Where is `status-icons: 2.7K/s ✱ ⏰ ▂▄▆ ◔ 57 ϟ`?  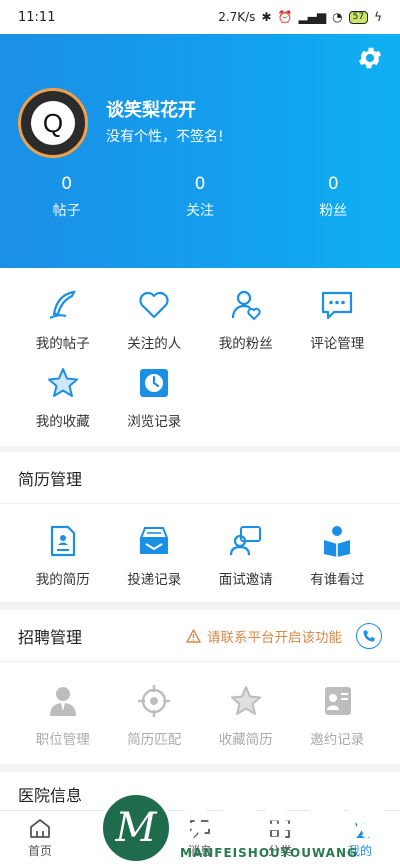 status-icons: 2.7K/s ✱ ⏰ ▂▄▆ ◔ 57 ϟ is located at coordinates (300, 17).